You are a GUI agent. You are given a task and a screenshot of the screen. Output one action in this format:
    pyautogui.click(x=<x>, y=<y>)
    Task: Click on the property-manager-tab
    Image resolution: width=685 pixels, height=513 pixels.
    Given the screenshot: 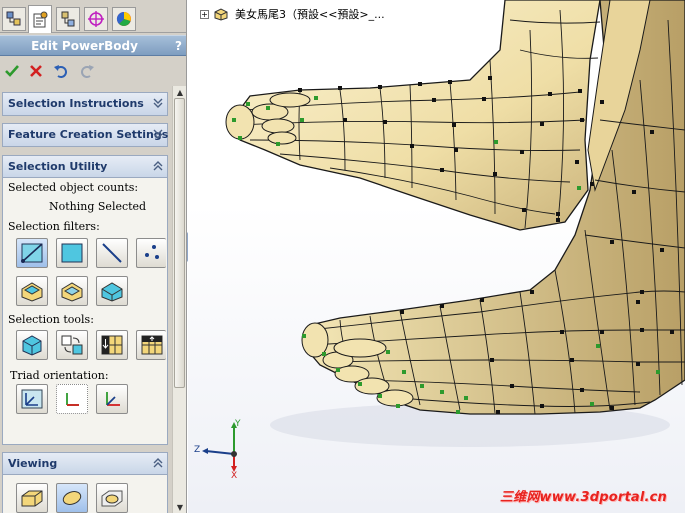 What is the action you would take?
    pyautogui.click(x=40, y=19)
    